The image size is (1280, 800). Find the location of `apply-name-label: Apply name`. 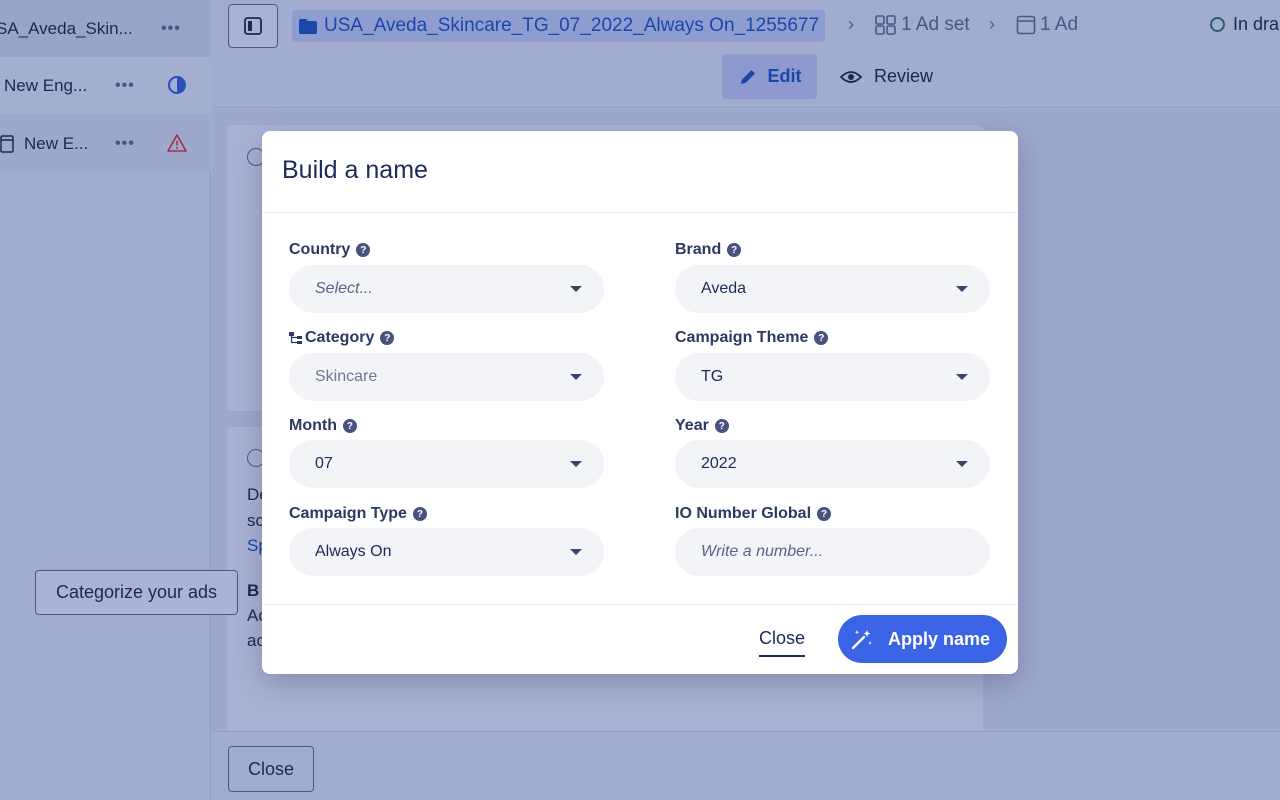

apply-name-label: Apply name is located at coordinates (939, 638).